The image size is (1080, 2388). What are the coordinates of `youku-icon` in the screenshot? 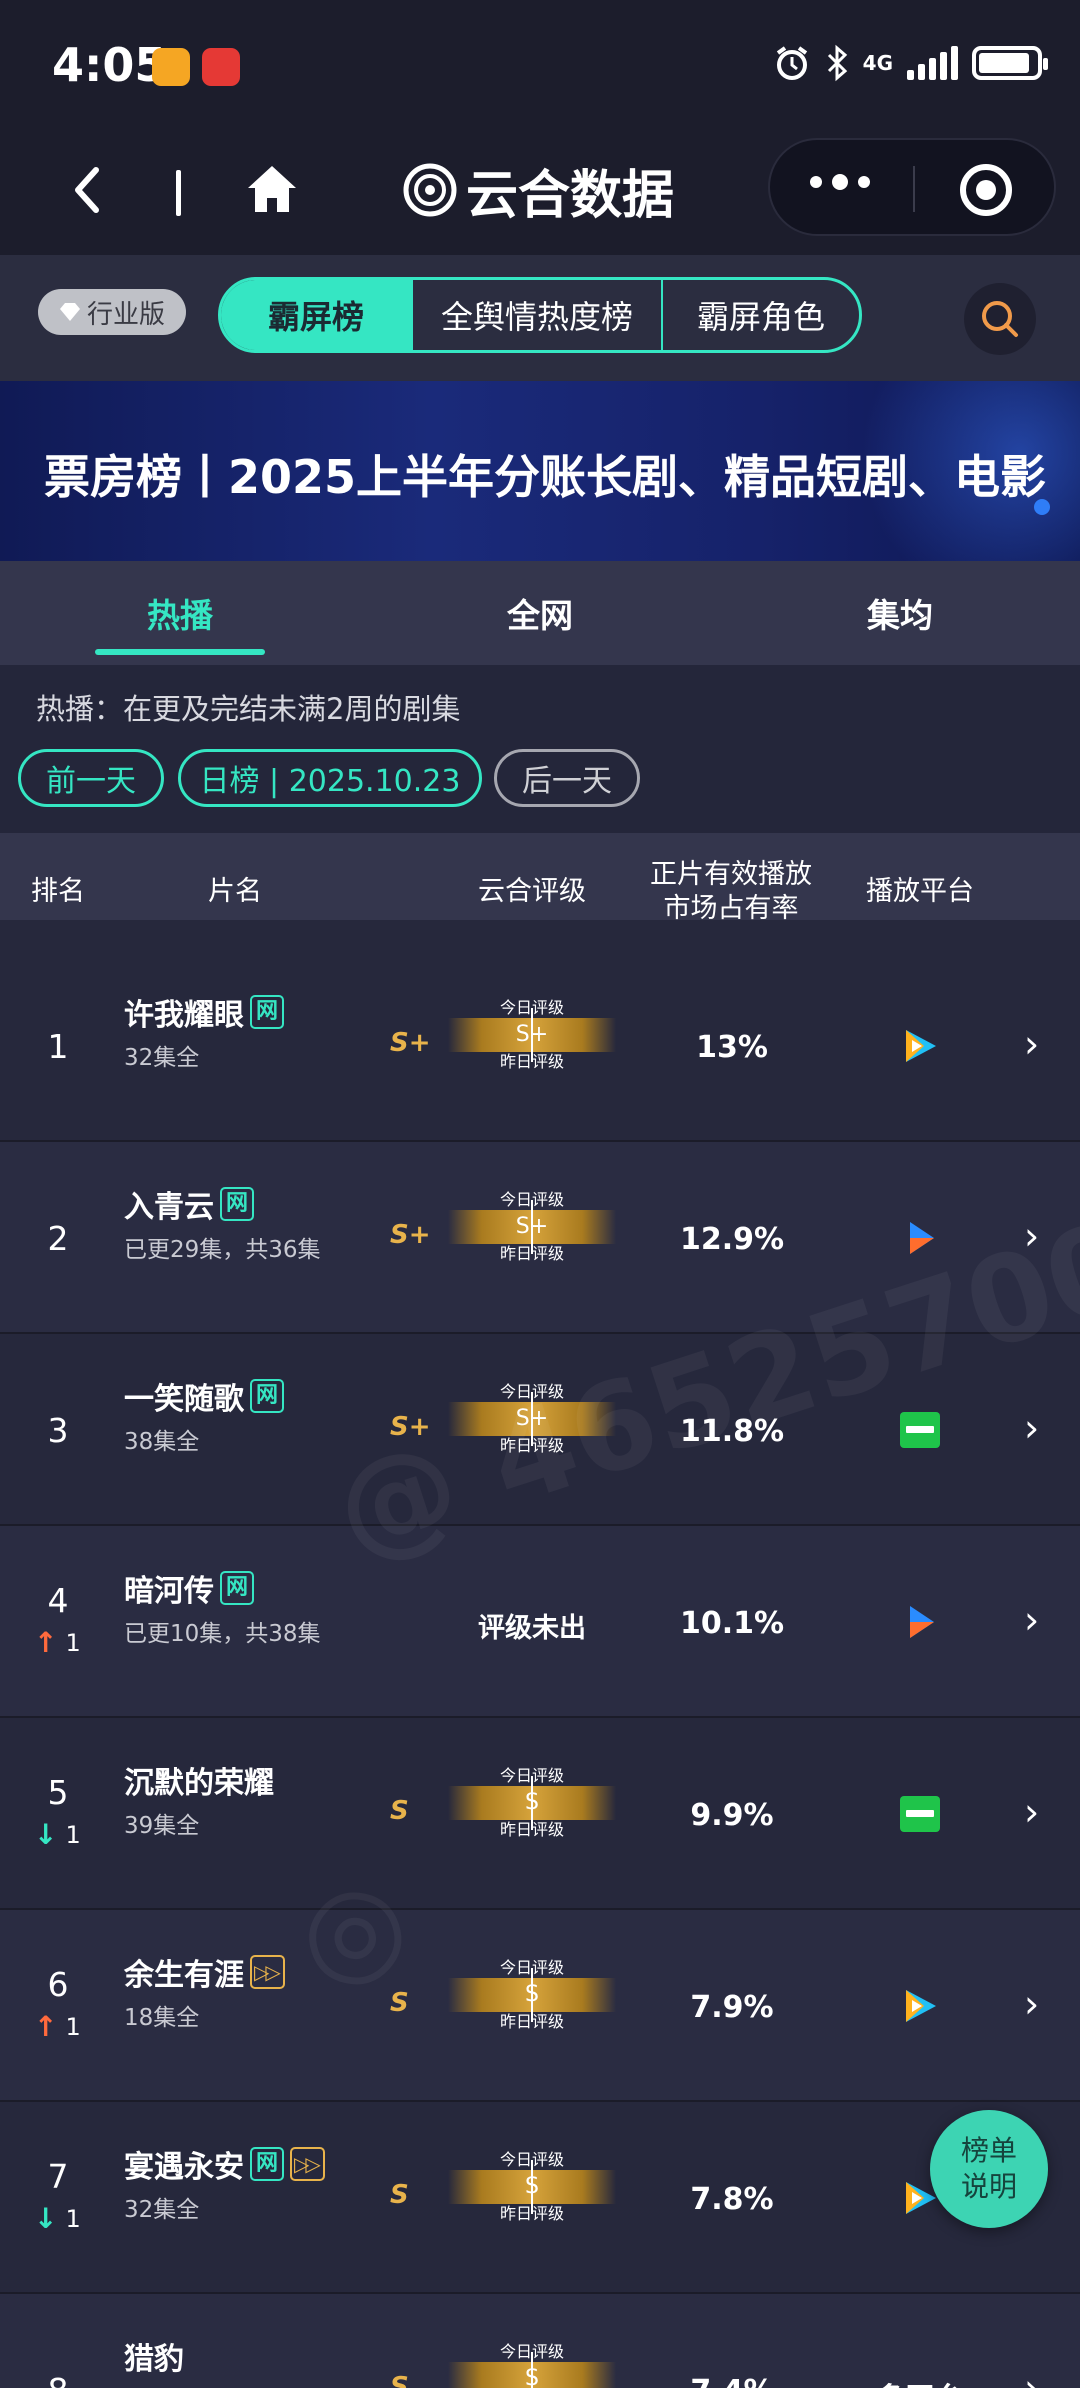 It's located at (922, 1622).